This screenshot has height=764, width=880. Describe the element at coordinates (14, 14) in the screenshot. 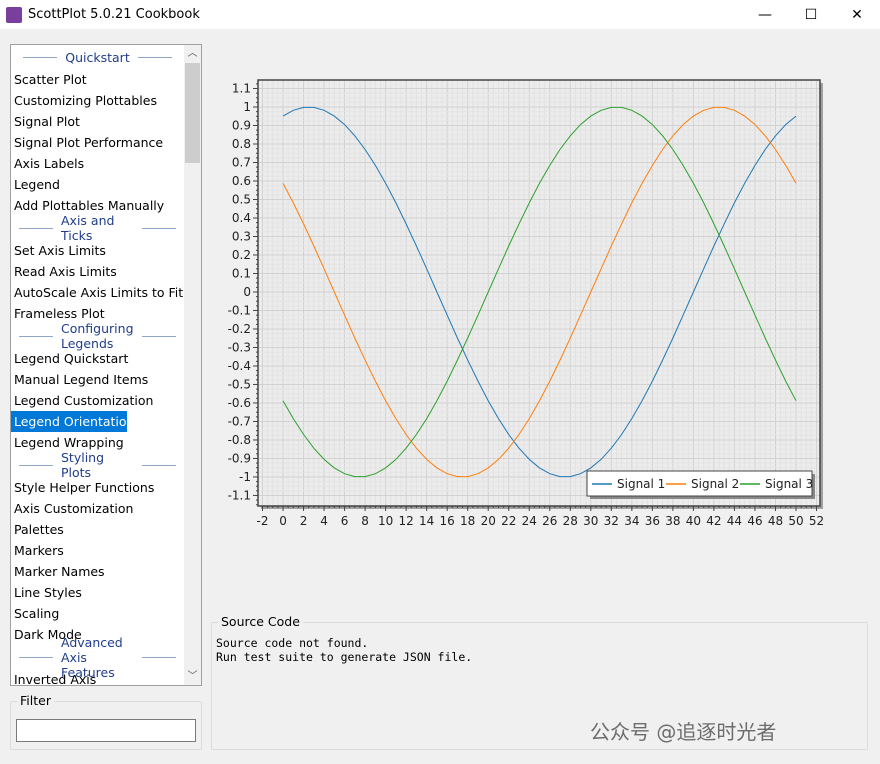

I see `app-icon` at that location.